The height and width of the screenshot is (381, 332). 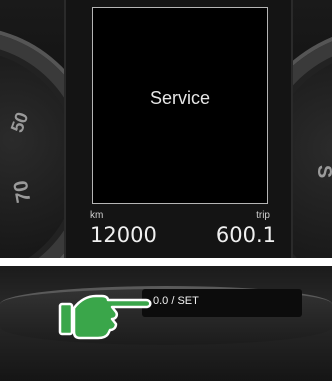 What do you see at coordinates (176, 301) in the screenshot?
I see `reset-set-button-label: 0.0 / SET` at bounding box center [176, 301].